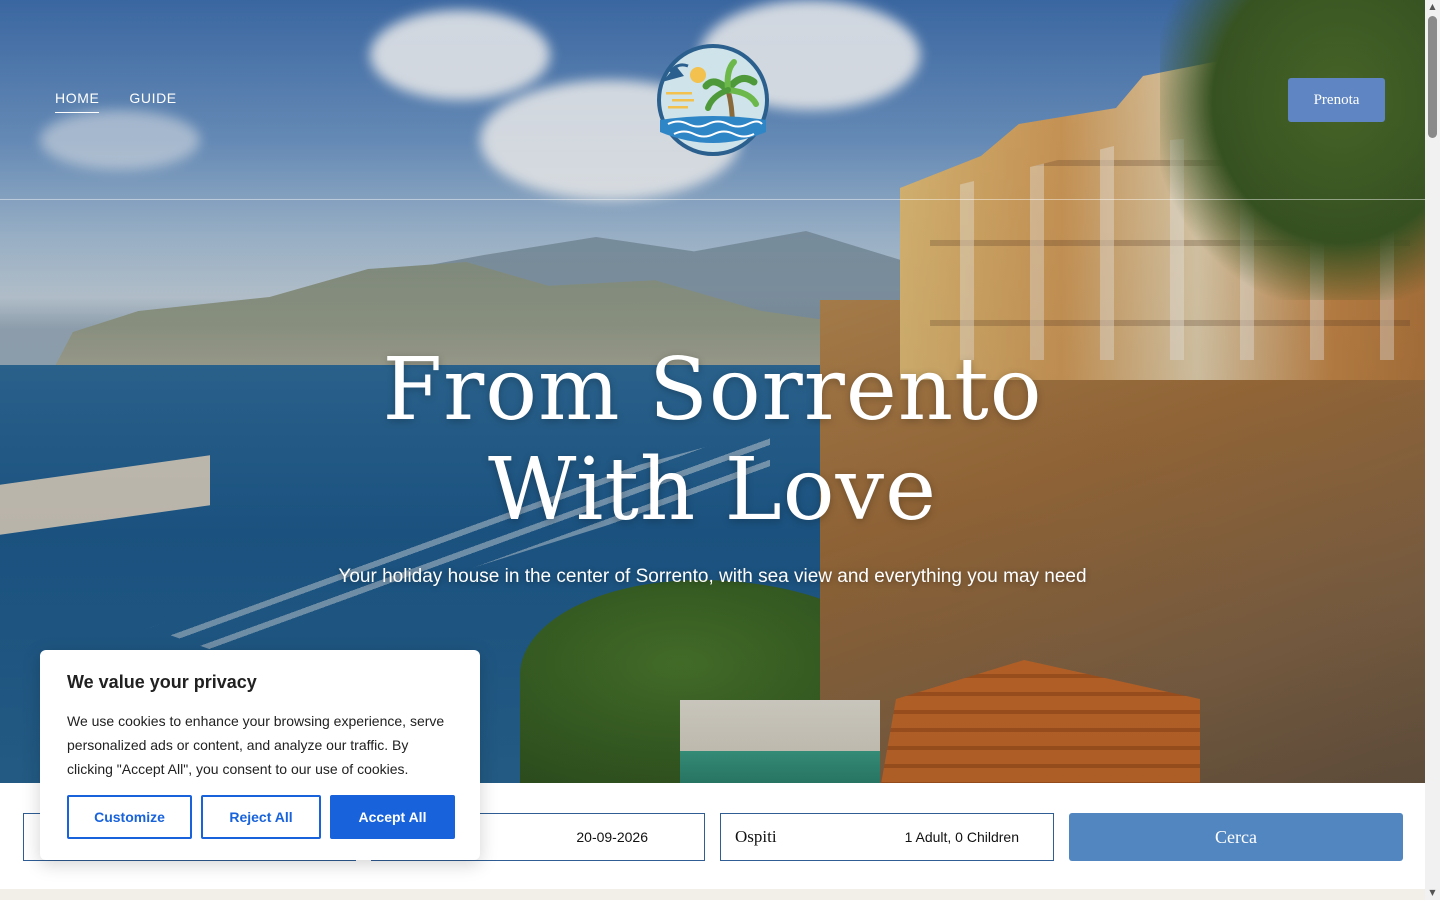 This screenshot has width=1440, height=900. What do you see at coordinates (152, 101) in the screenshot?
I see `nav-item-guide: GUIDE` at bounding box center [152, 101].